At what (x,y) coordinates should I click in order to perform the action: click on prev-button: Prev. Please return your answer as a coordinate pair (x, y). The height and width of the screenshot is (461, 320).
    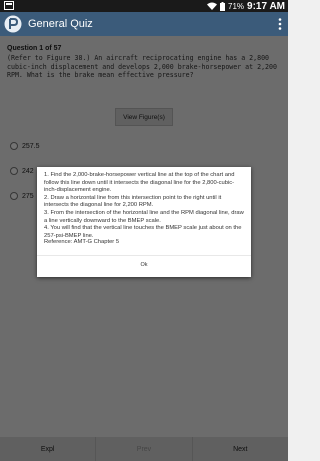
    Looking at the image, I should click on (144, 449).